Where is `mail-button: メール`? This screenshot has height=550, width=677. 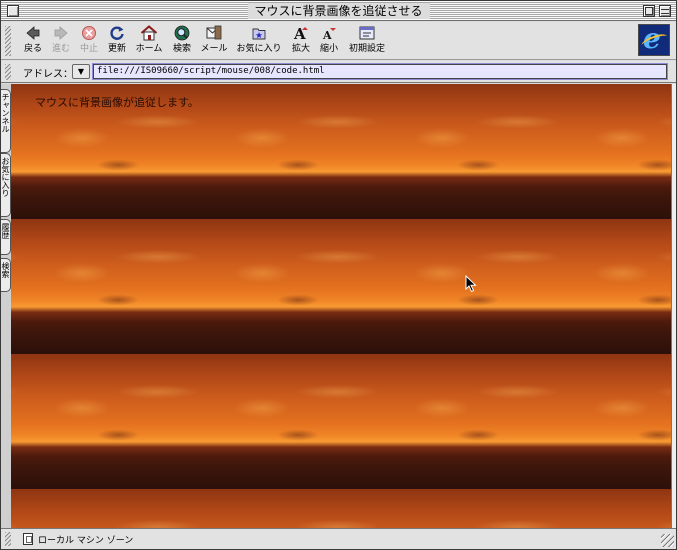 mail-button: メール is located at coordinates (214, 41).